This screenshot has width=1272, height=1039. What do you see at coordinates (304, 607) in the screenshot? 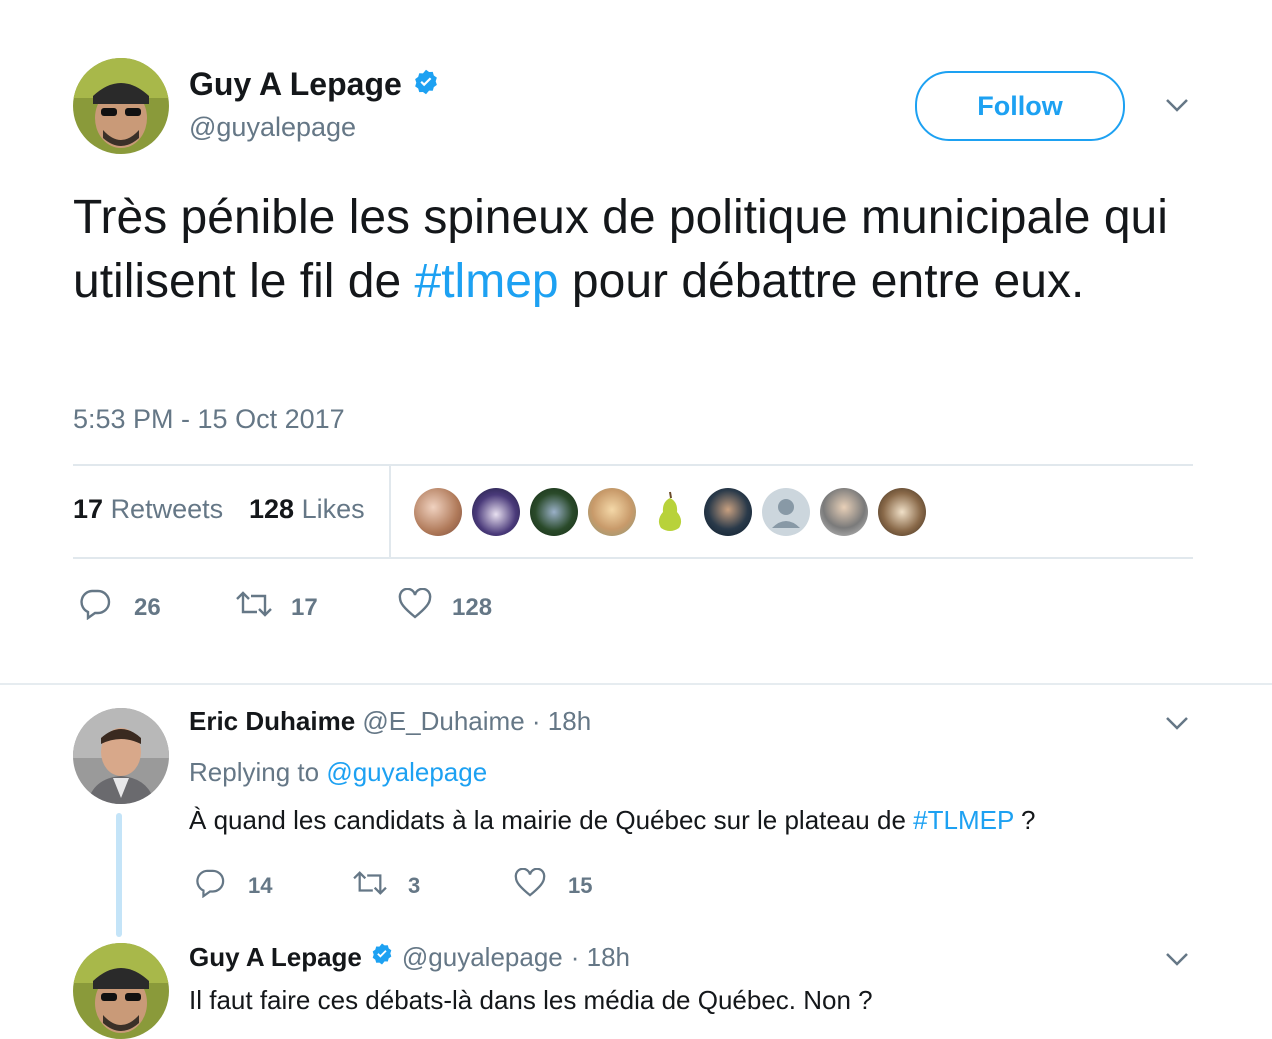
I see `retweet-count: 17` at bounding box center [304, 607].